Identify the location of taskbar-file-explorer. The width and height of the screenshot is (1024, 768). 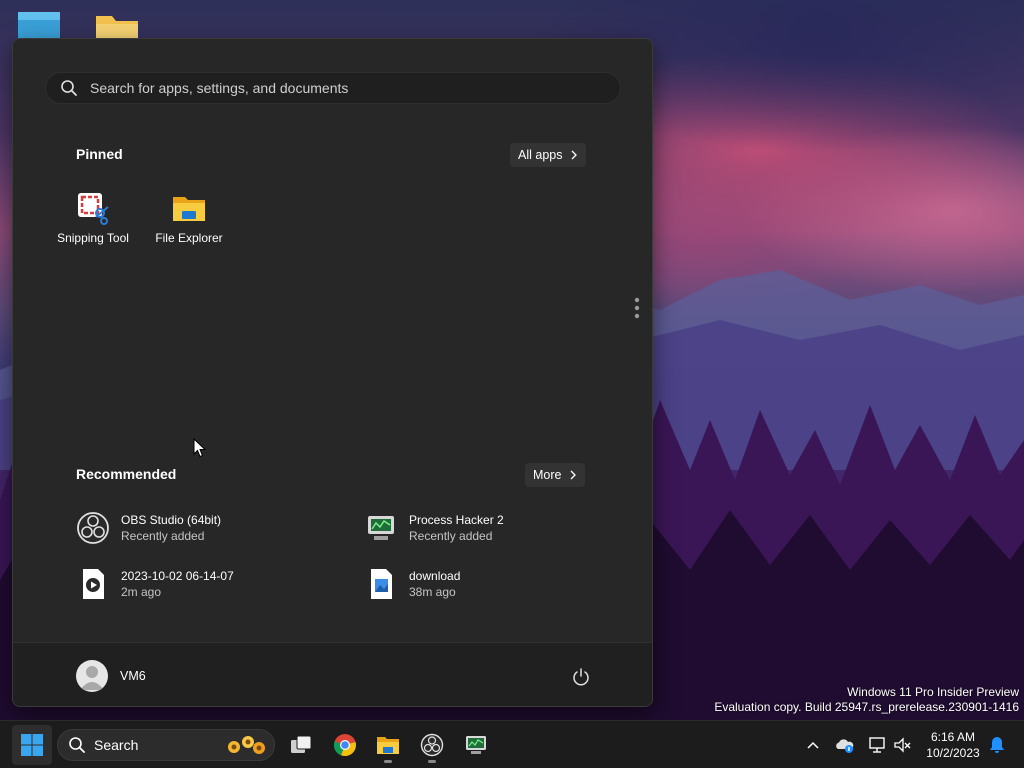
(388, 745).